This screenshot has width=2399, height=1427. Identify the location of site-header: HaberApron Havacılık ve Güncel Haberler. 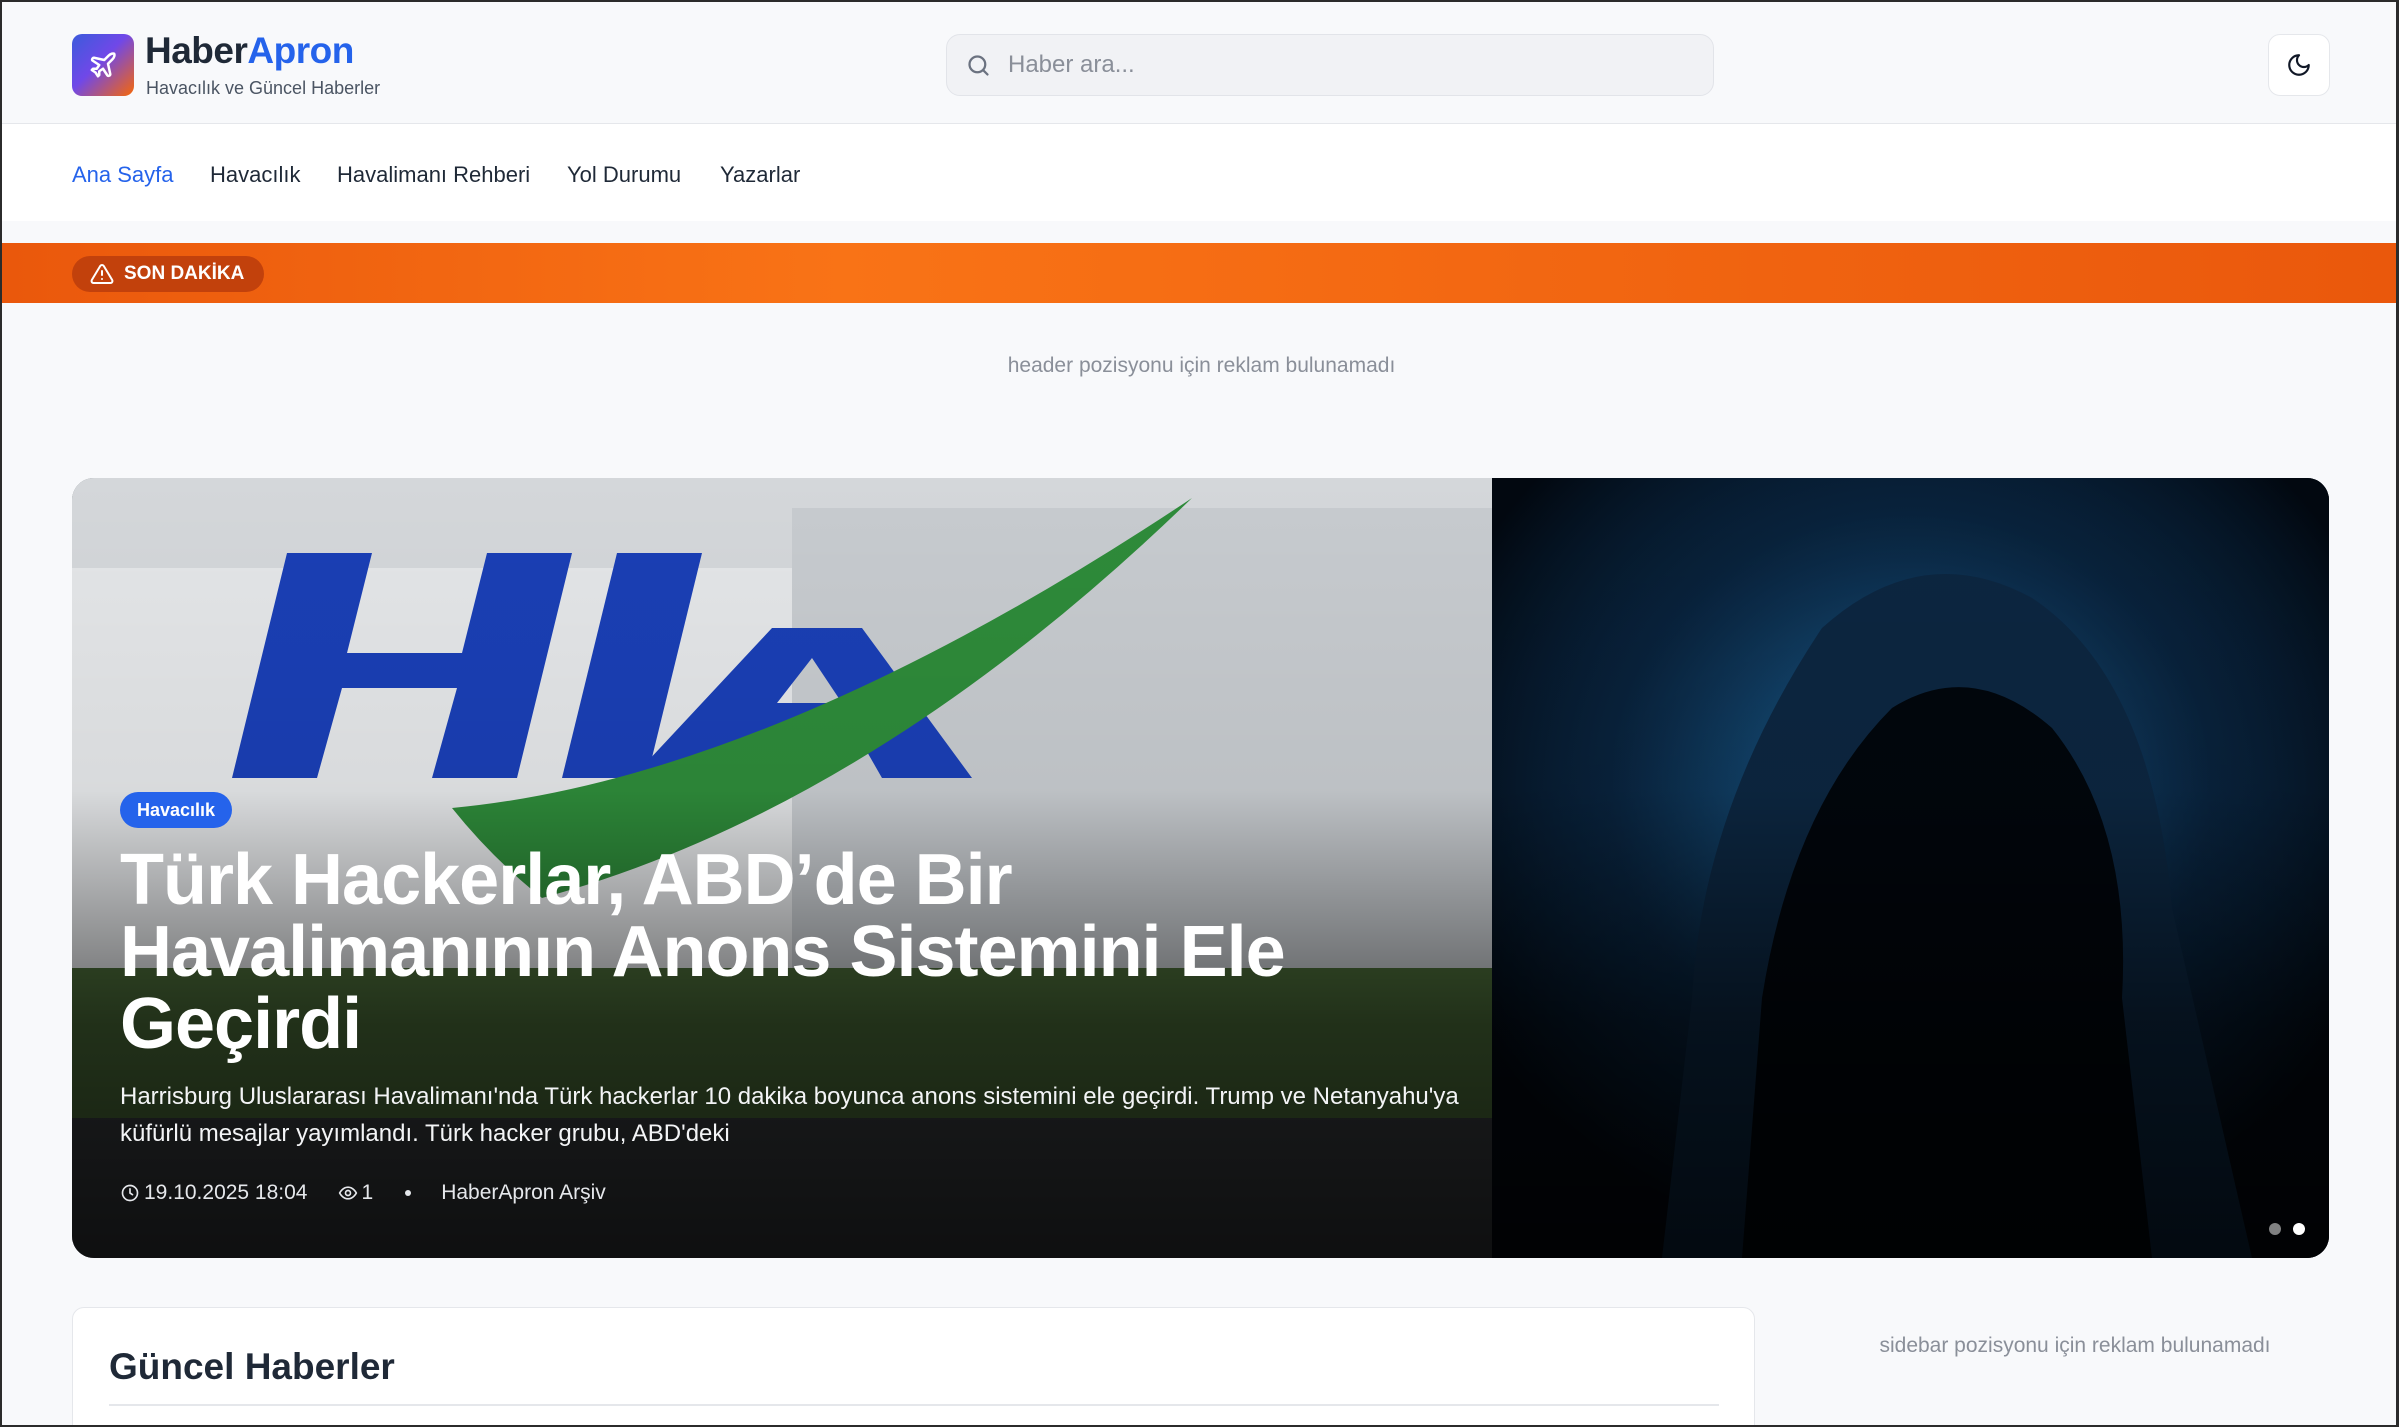
(1199, 63).